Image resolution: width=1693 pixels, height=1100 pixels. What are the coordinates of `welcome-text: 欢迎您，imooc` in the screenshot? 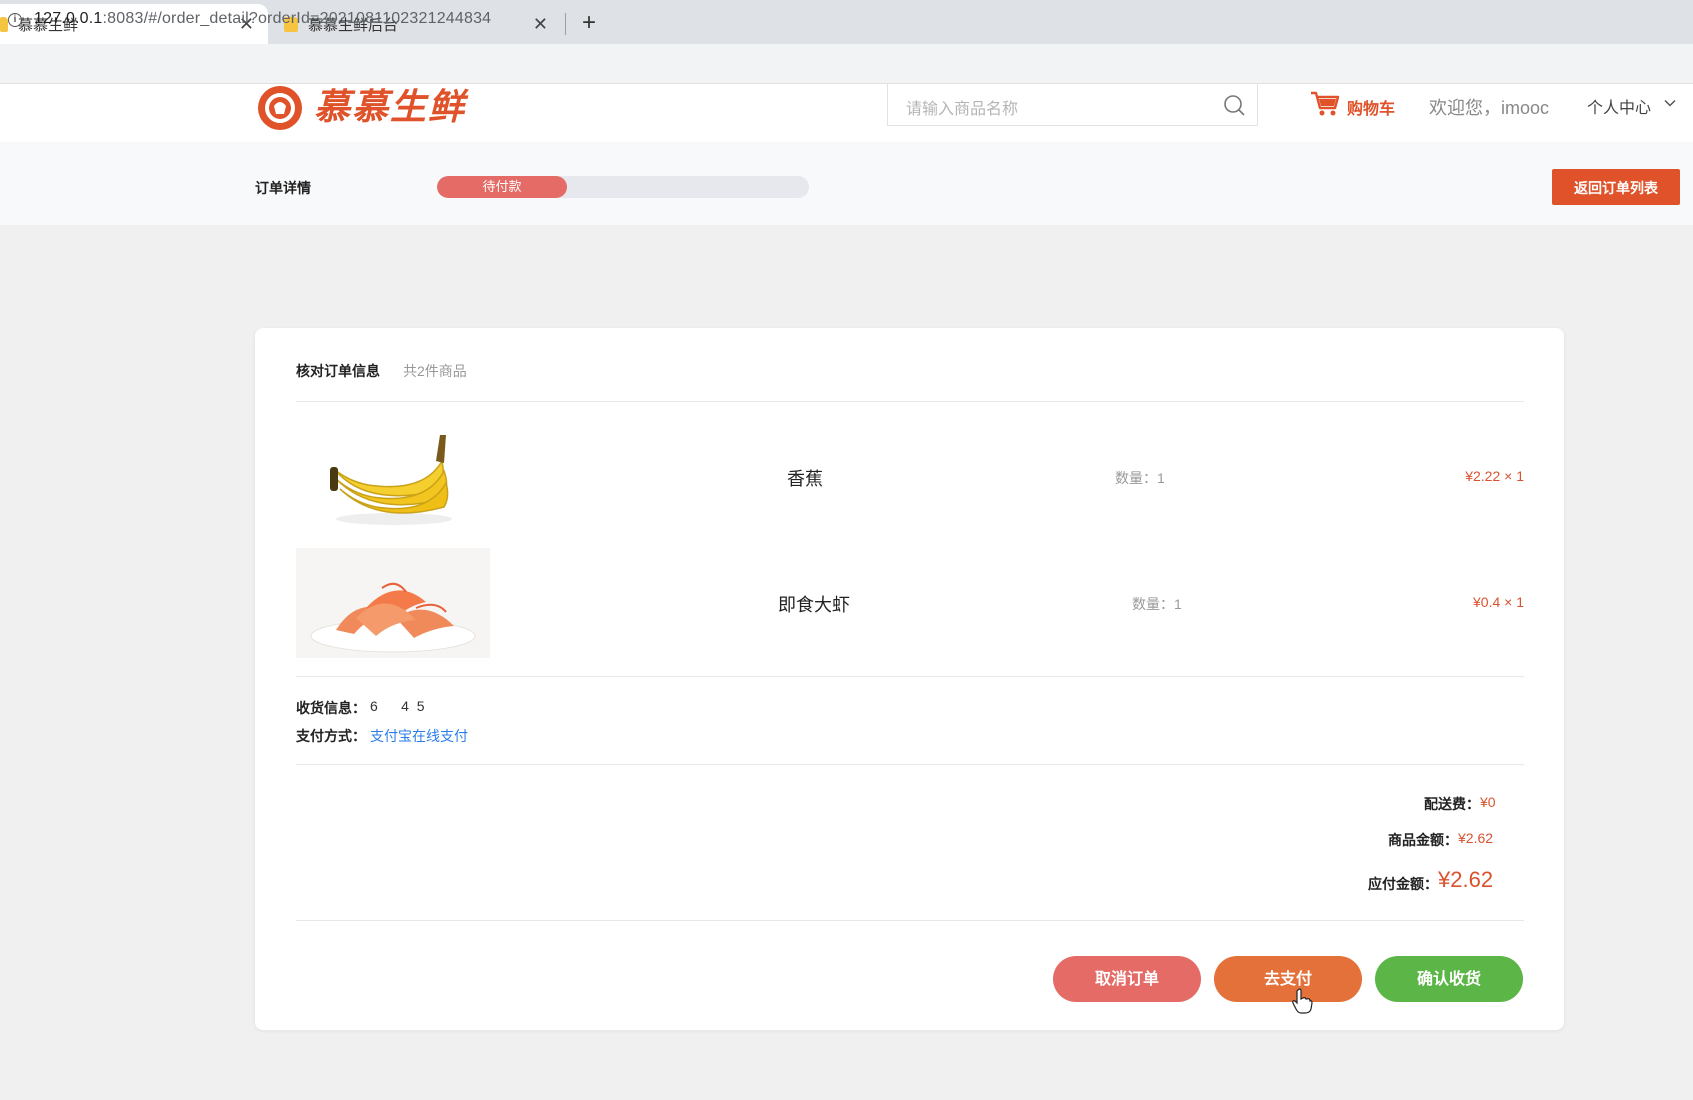 It's located at (1489, 108).